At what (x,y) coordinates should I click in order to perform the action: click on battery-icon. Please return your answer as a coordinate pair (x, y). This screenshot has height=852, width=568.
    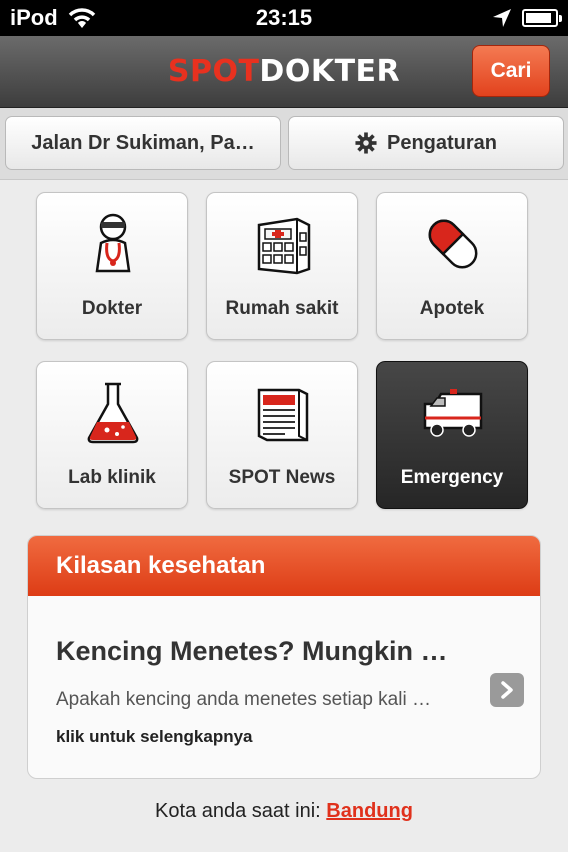
    Looking at the image, I should click on (542, 18).